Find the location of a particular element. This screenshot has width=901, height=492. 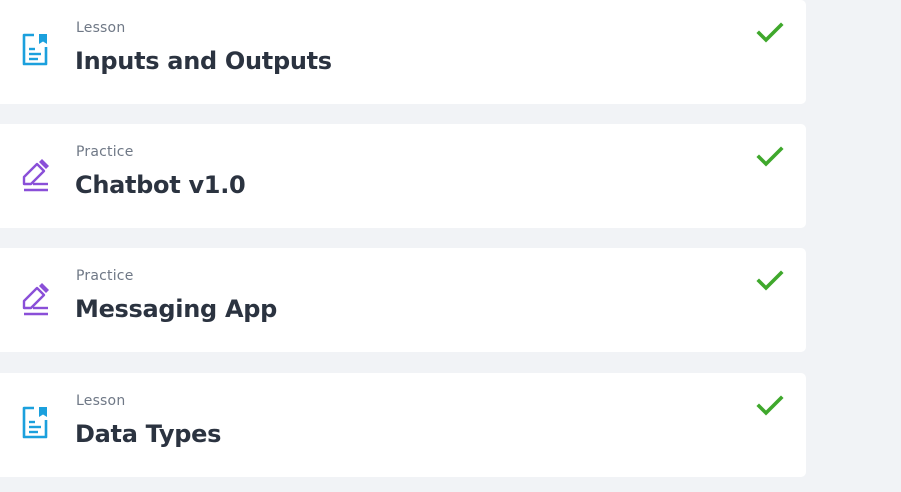

card-title: Inputs and Outputs is located at coordinates (203, 61).